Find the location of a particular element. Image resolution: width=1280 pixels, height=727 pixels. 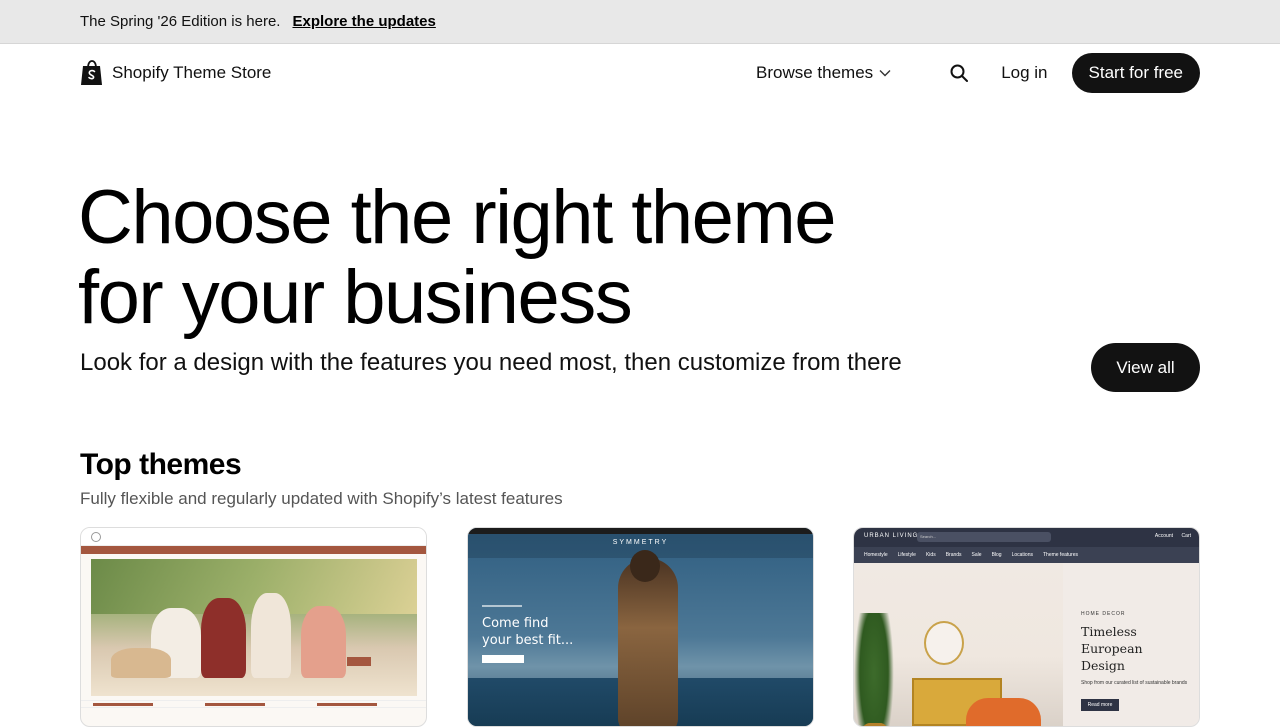

preview-model-head is located at coordinates (645, 566).